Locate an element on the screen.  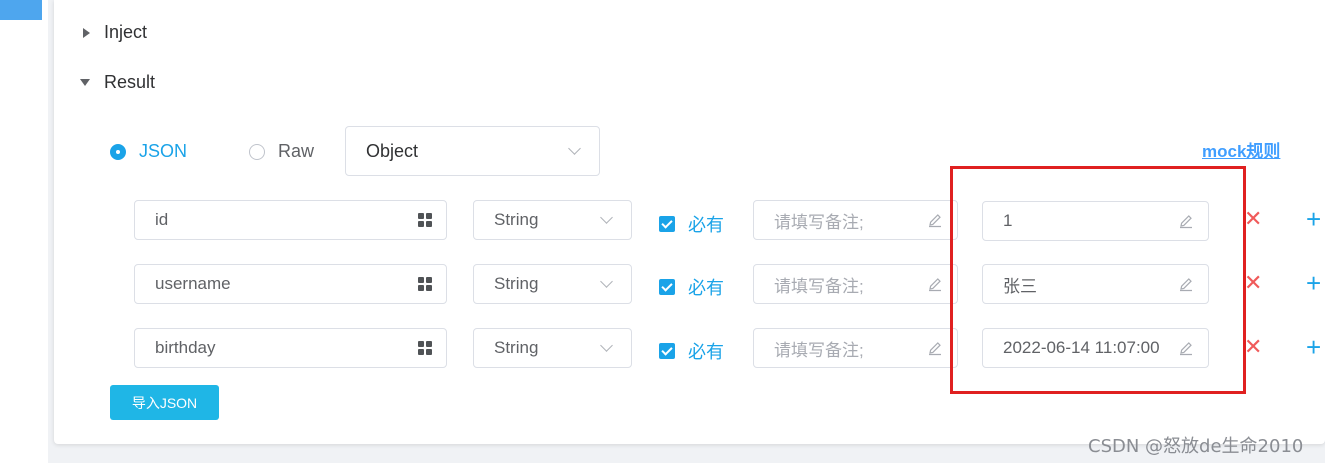
raw-radio-label: Raw is located at coordinates (296, 151).